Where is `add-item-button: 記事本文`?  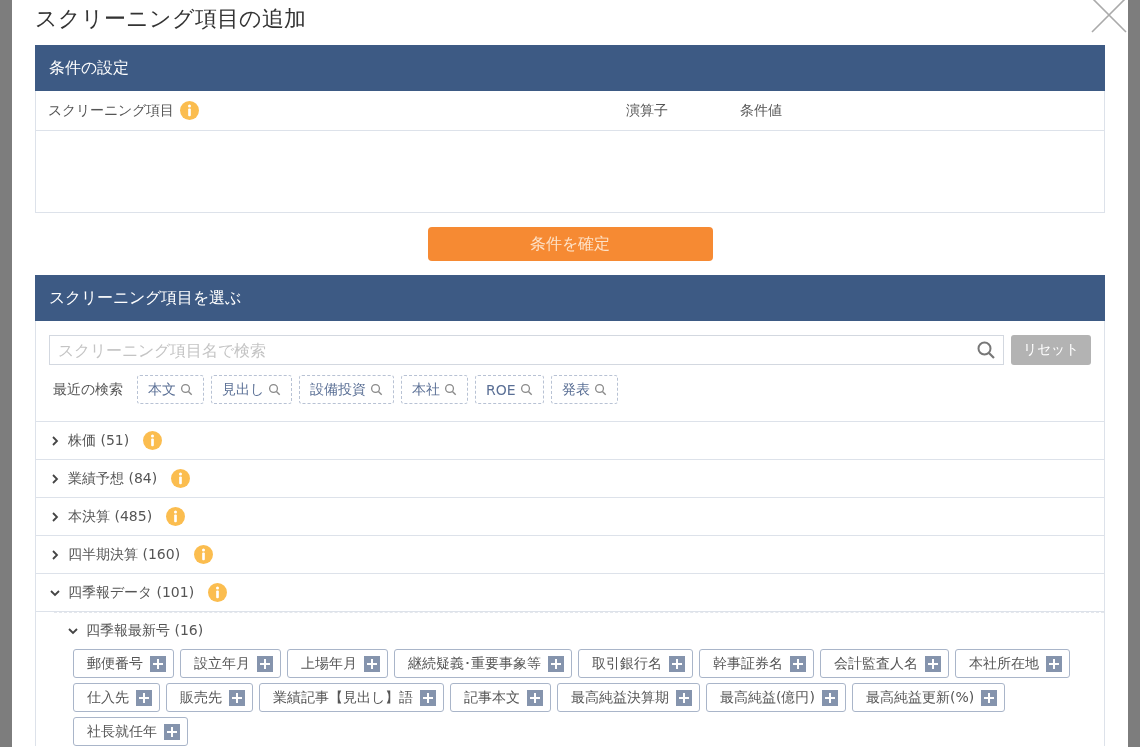 add-item-button: 記事本文 is located at coordinates (500, 697).